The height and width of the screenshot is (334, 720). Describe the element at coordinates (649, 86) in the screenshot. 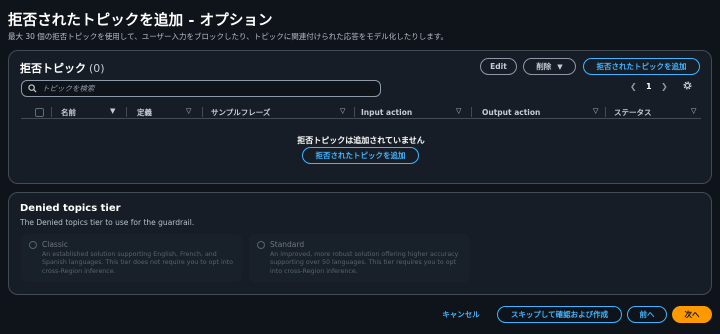

I see `page-number: 1` at that location.